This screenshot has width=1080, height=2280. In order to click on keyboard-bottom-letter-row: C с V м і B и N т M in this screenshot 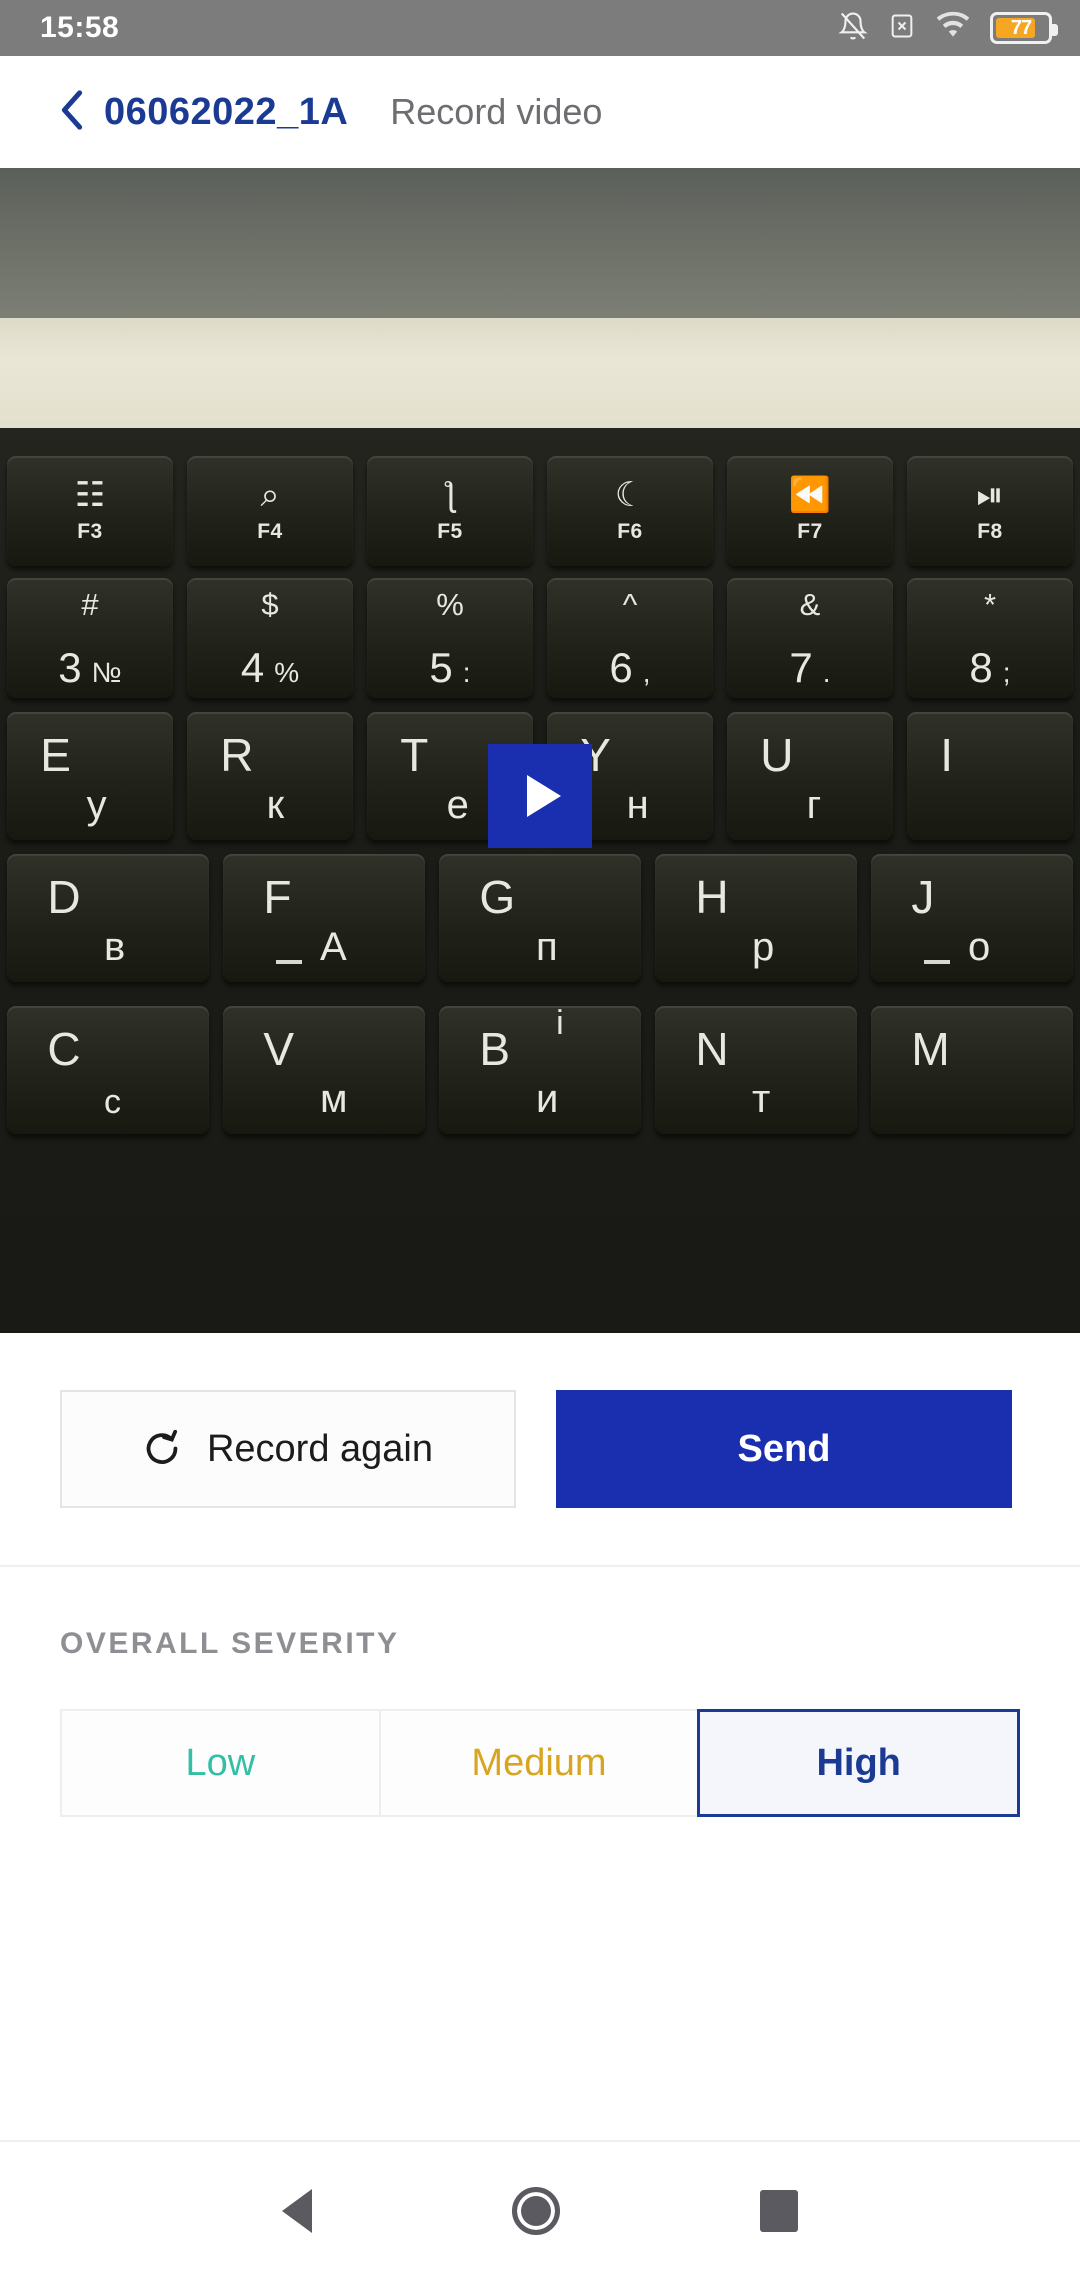, I will do `click(540, 1070)`.